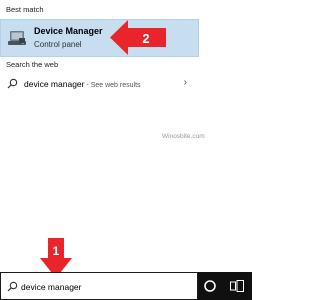 The image size is (320, 300). I want to click on chevron-right-icon: ›, so click(185, 82).